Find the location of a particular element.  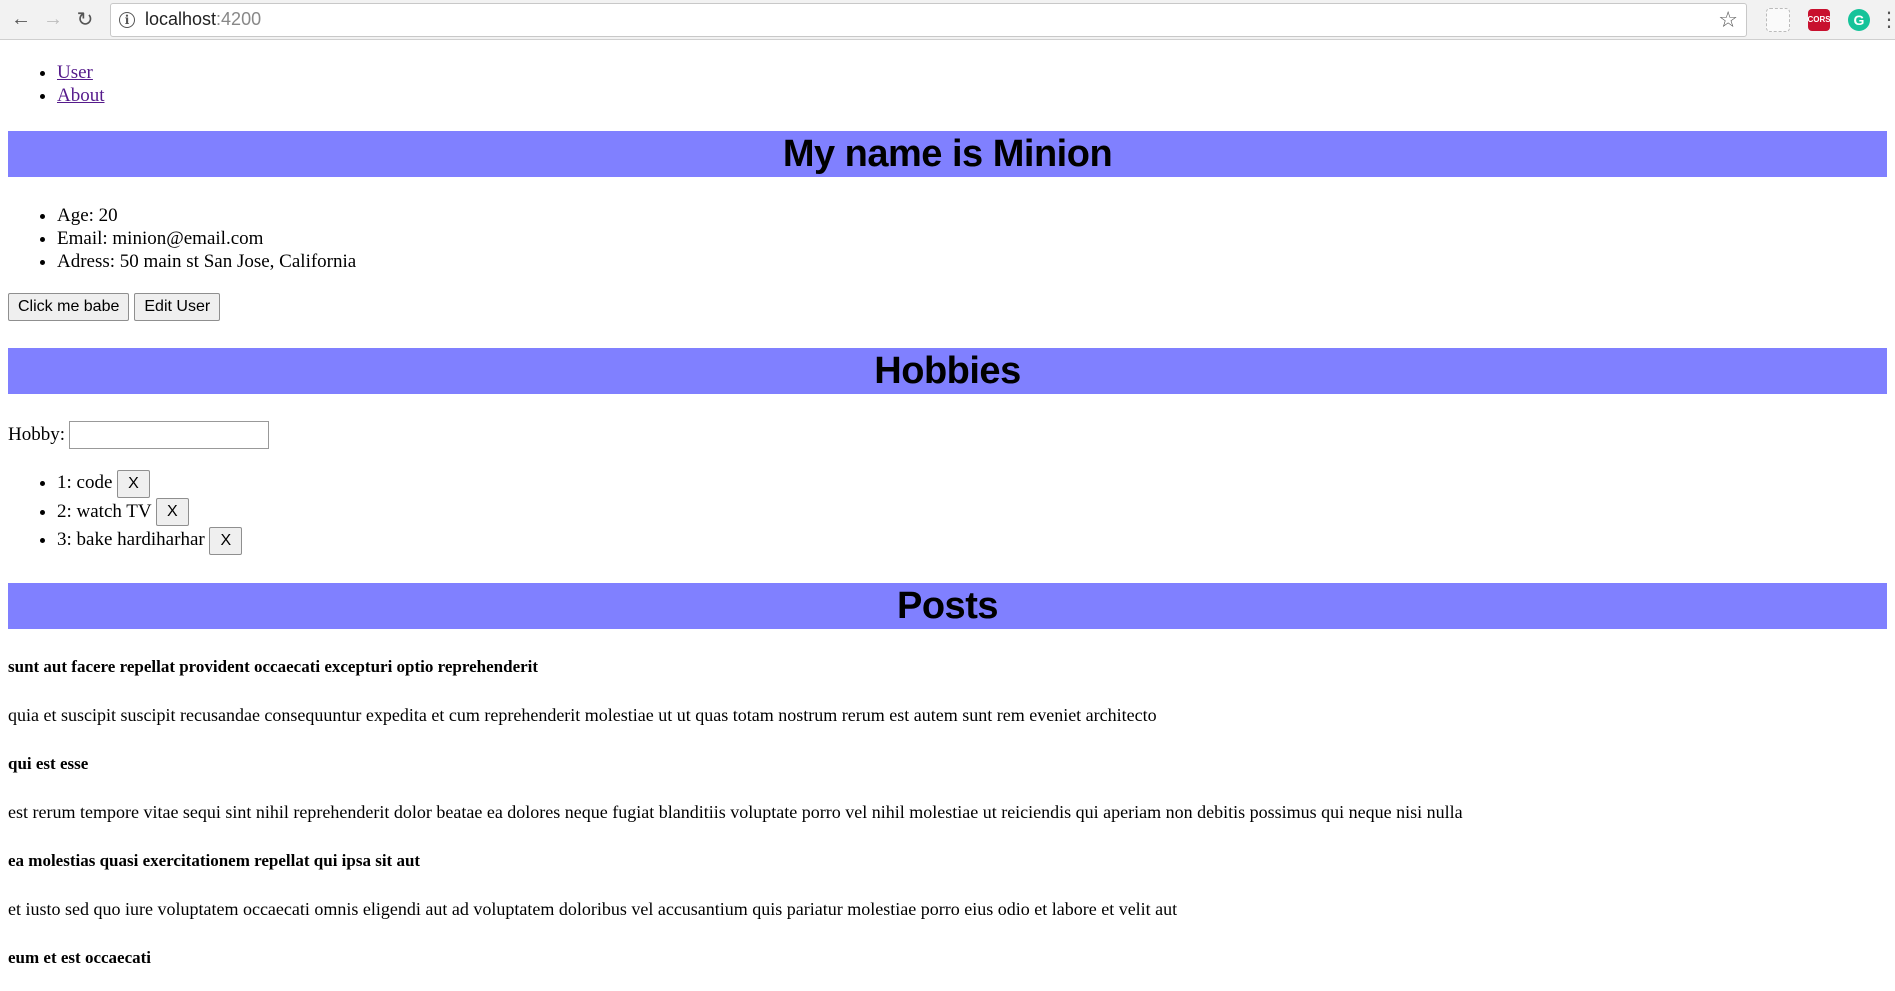

puzzle-extension-icon is located at coordinates (1778, 19).